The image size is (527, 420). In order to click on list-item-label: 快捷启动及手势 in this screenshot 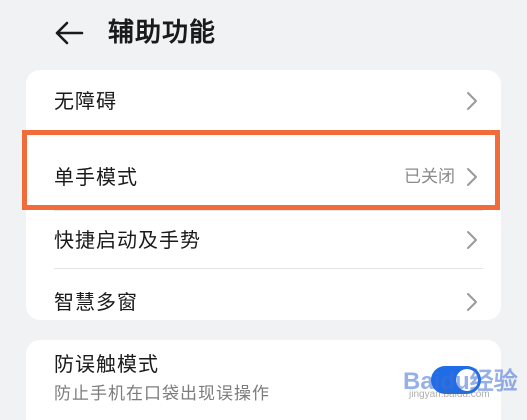, I will do `click(127, 240)`.